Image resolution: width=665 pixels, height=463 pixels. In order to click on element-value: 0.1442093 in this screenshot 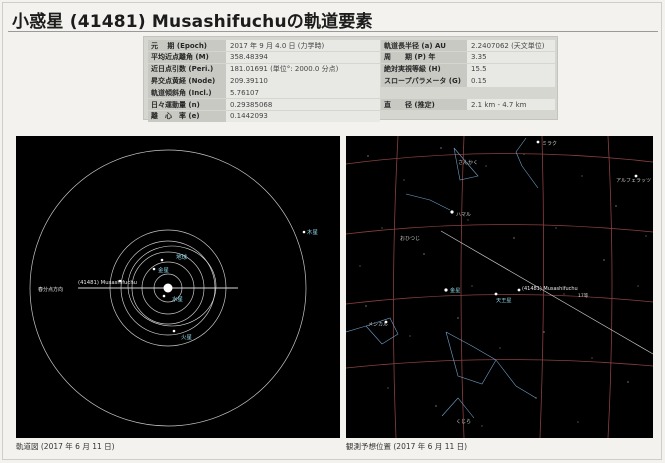, I will do `click(303, 116)`.